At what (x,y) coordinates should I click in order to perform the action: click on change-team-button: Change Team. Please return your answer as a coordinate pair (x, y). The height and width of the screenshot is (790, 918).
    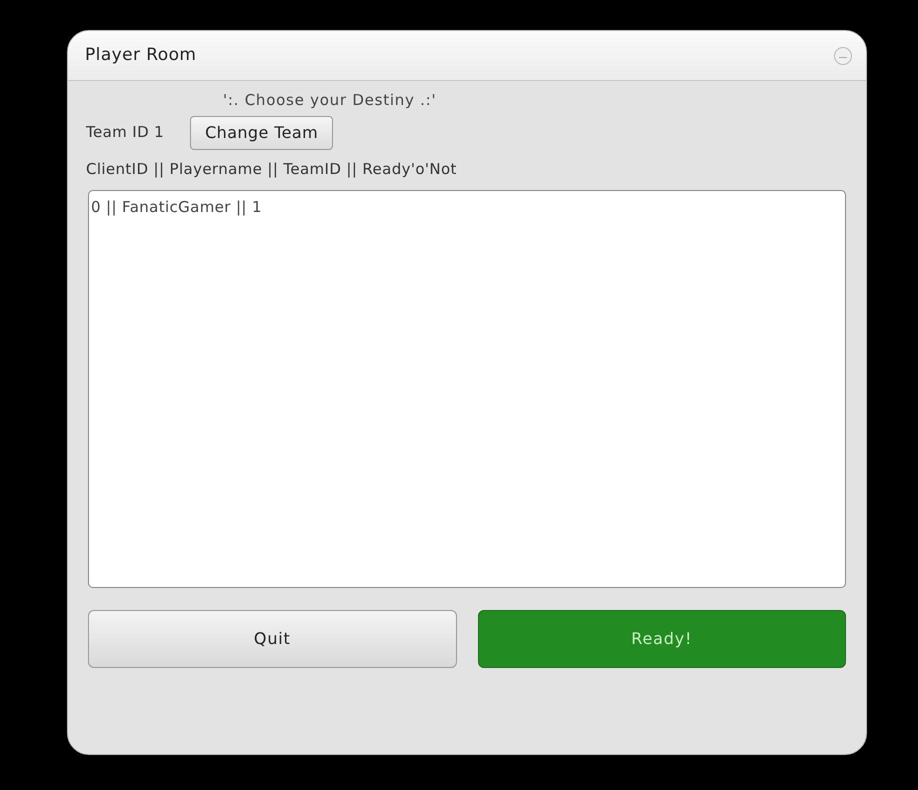
    Looking at the image, I should click on (262, 133).